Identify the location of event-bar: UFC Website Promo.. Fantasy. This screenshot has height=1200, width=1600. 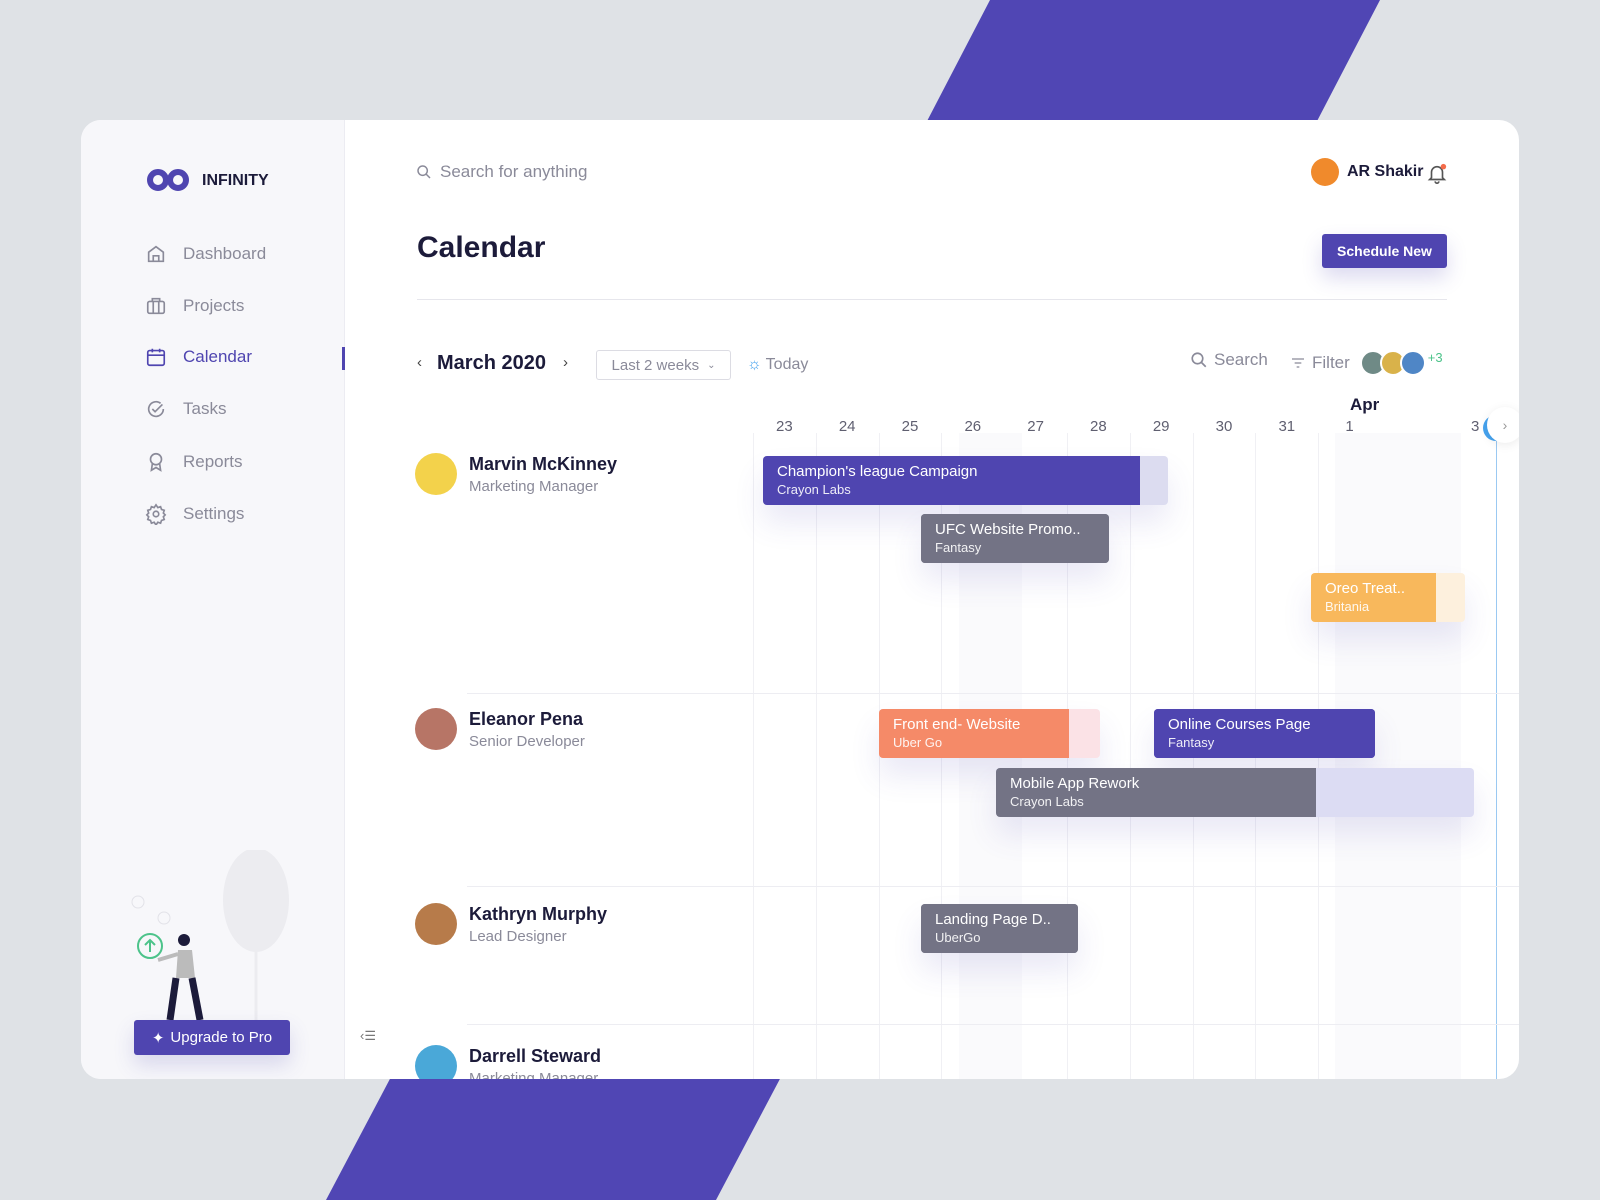
(1015, 538).